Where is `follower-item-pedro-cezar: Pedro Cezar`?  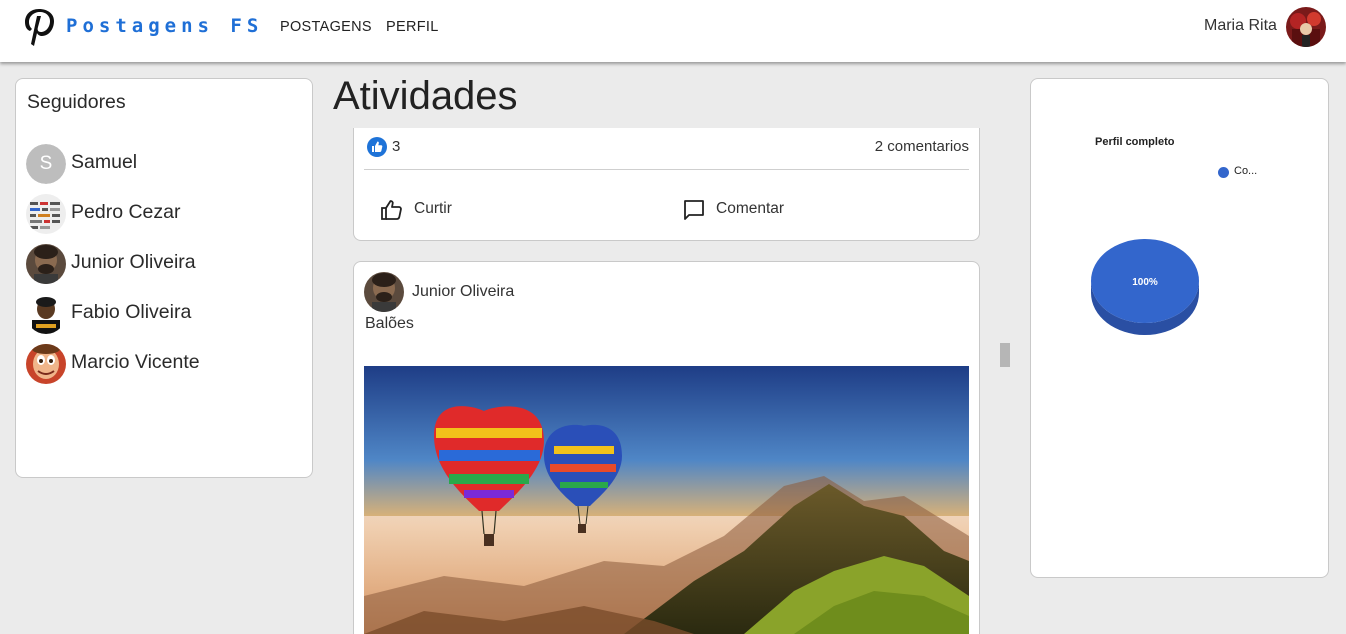 follower-item-pedro-cezar: Pedro Cezar is located at coordinates (161, 214).